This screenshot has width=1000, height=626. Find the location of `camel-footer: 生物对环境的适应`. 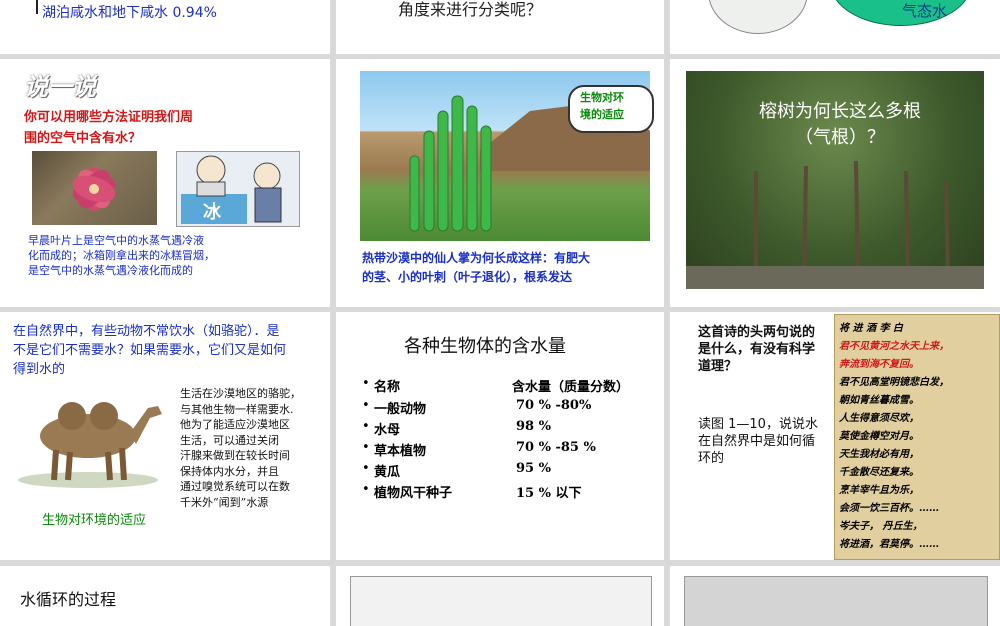

camel-footer: 生物对环境的适应 is located at coordinates (94, 520).